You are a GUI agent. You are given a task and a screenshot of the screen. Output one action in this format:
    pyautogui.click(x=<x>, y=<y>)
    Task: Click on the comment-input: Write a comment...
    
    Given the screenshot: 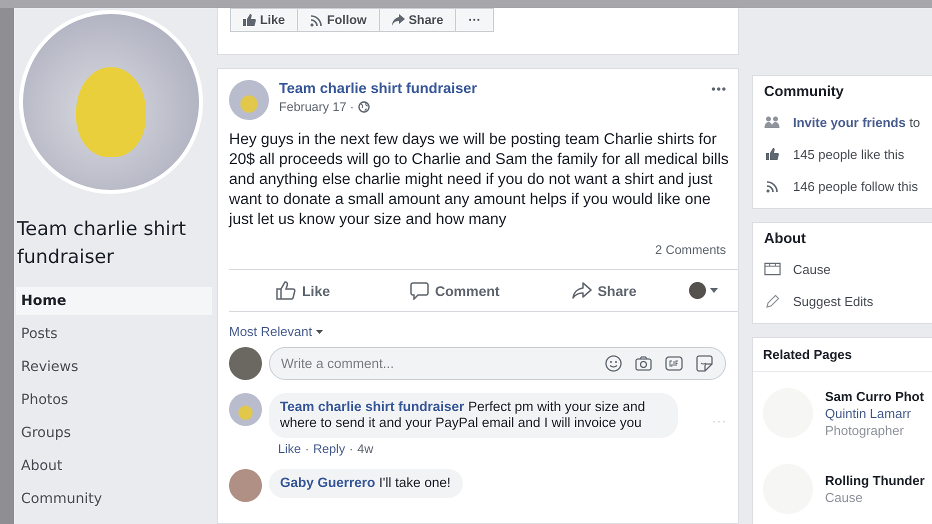 What is the action you would take?
    pyautogui.click(x=436, y=363)
    